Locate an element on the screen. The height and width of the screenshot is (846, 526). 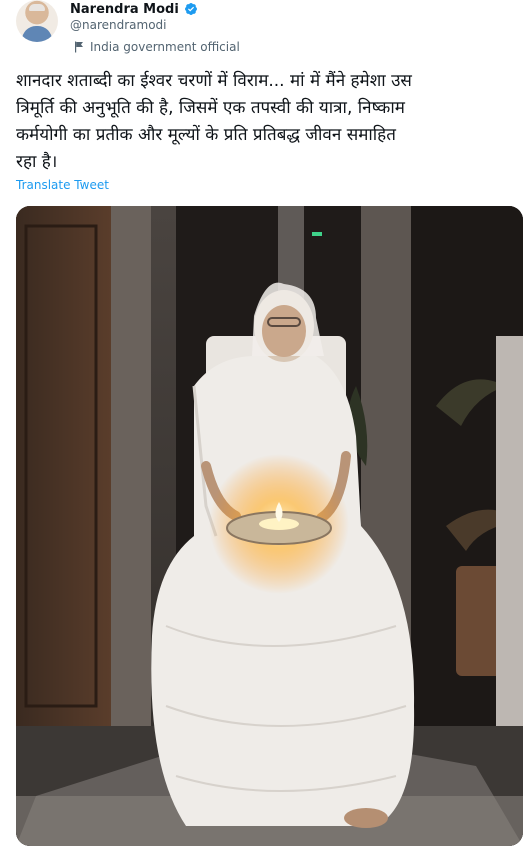
translate-tweet-link: Translate Tweet is located at coordinates (62, 185).